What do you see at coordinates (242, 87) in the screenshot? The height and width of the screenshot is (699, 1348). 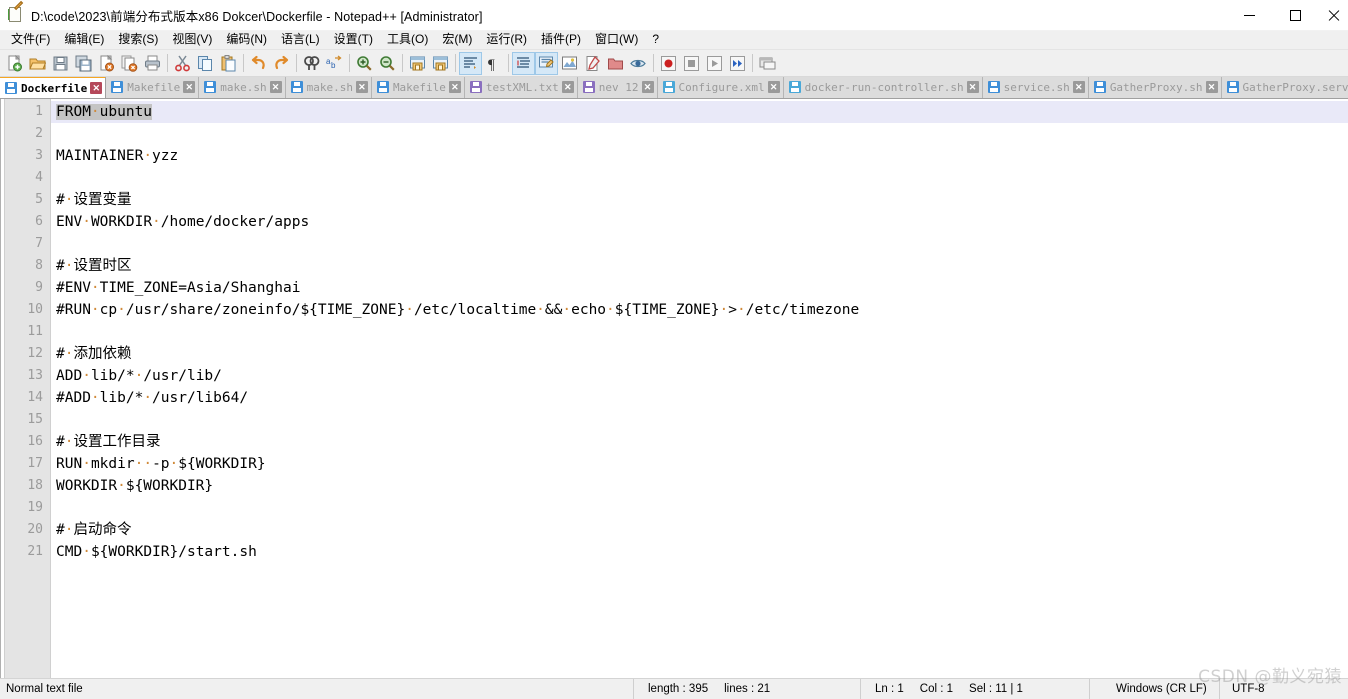 I see `tab-make-sh-1: make.sh ✕` at bounding box center [242, 87].